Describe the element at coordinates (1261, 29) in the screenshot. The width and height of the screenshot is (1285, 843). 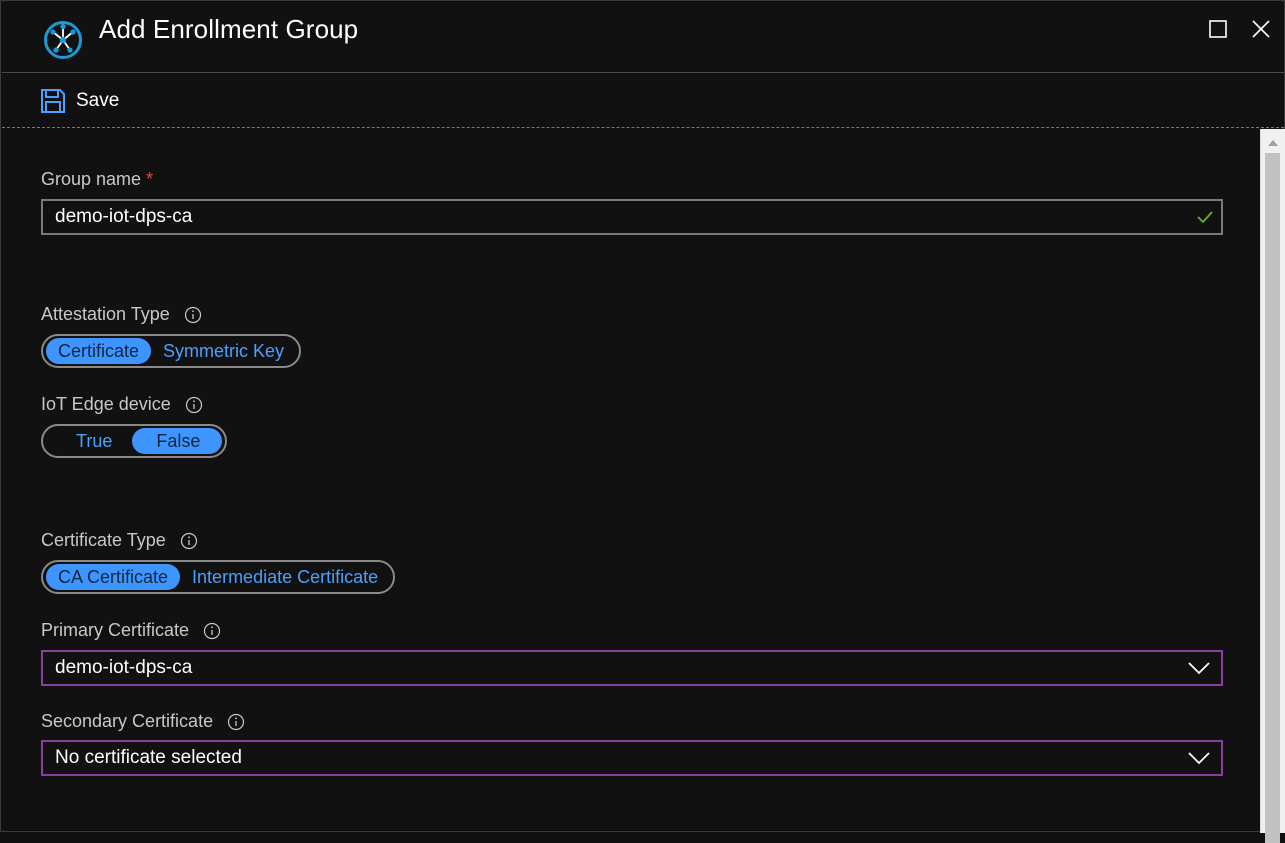
I see `close-icon` at that location.